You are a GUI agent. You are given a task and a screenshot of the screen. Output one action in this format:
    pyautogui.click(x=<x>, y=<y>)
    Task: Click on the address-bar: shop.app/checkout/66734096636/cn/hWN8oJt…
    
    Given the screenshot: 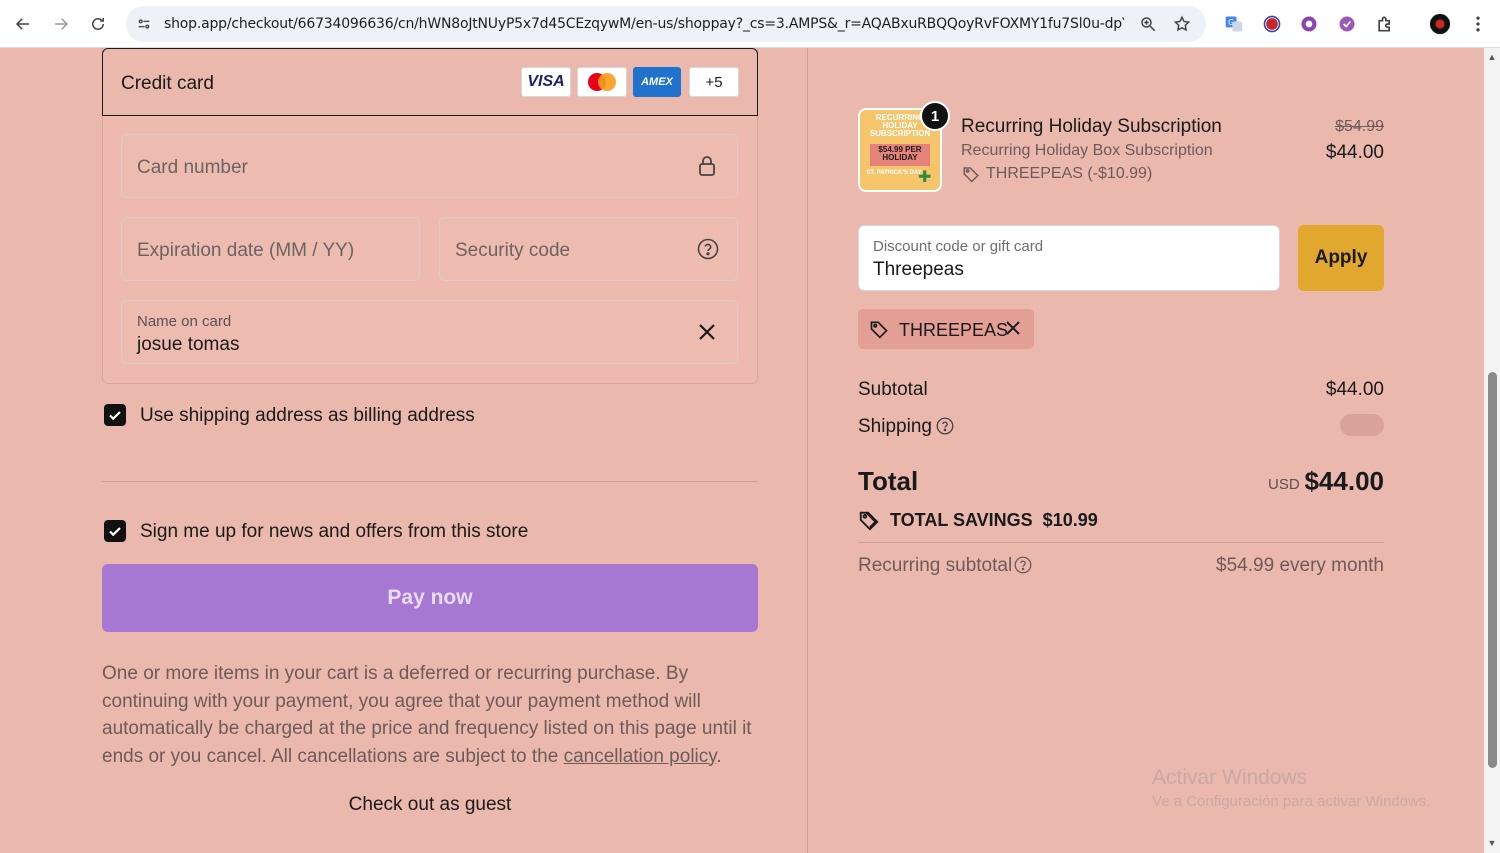 What is the action you would take?
    pyautogui.click(x=666, y=24)
    